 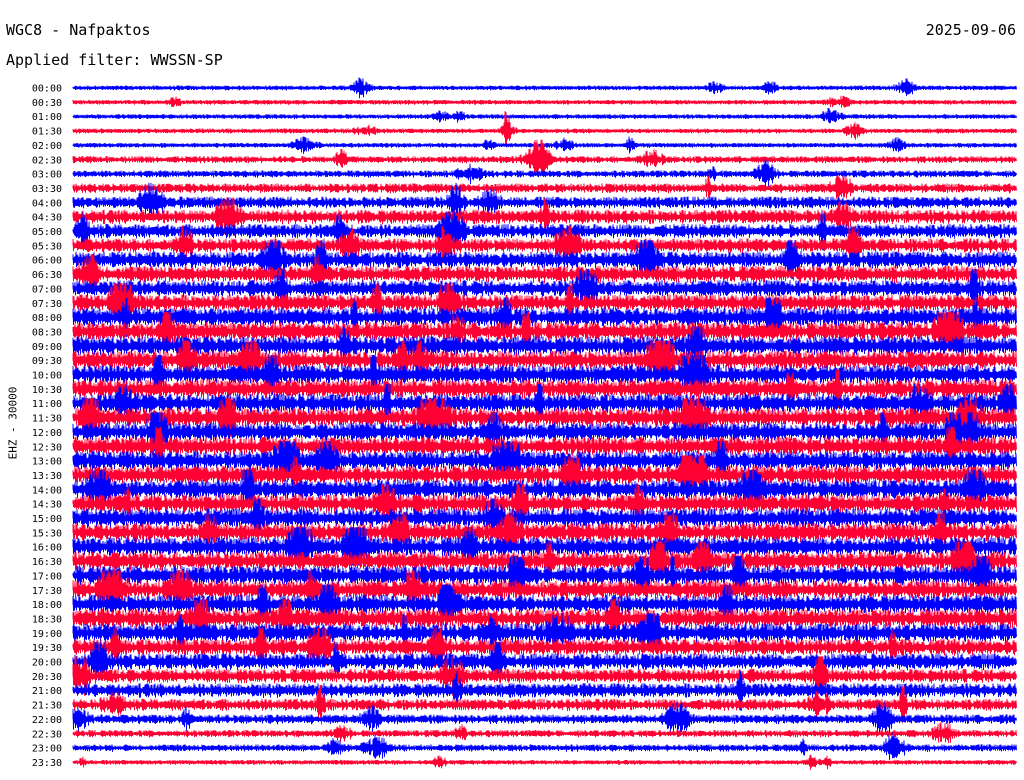 I want to click on time-tick-label: 04:00, so click(x=47, y=203).